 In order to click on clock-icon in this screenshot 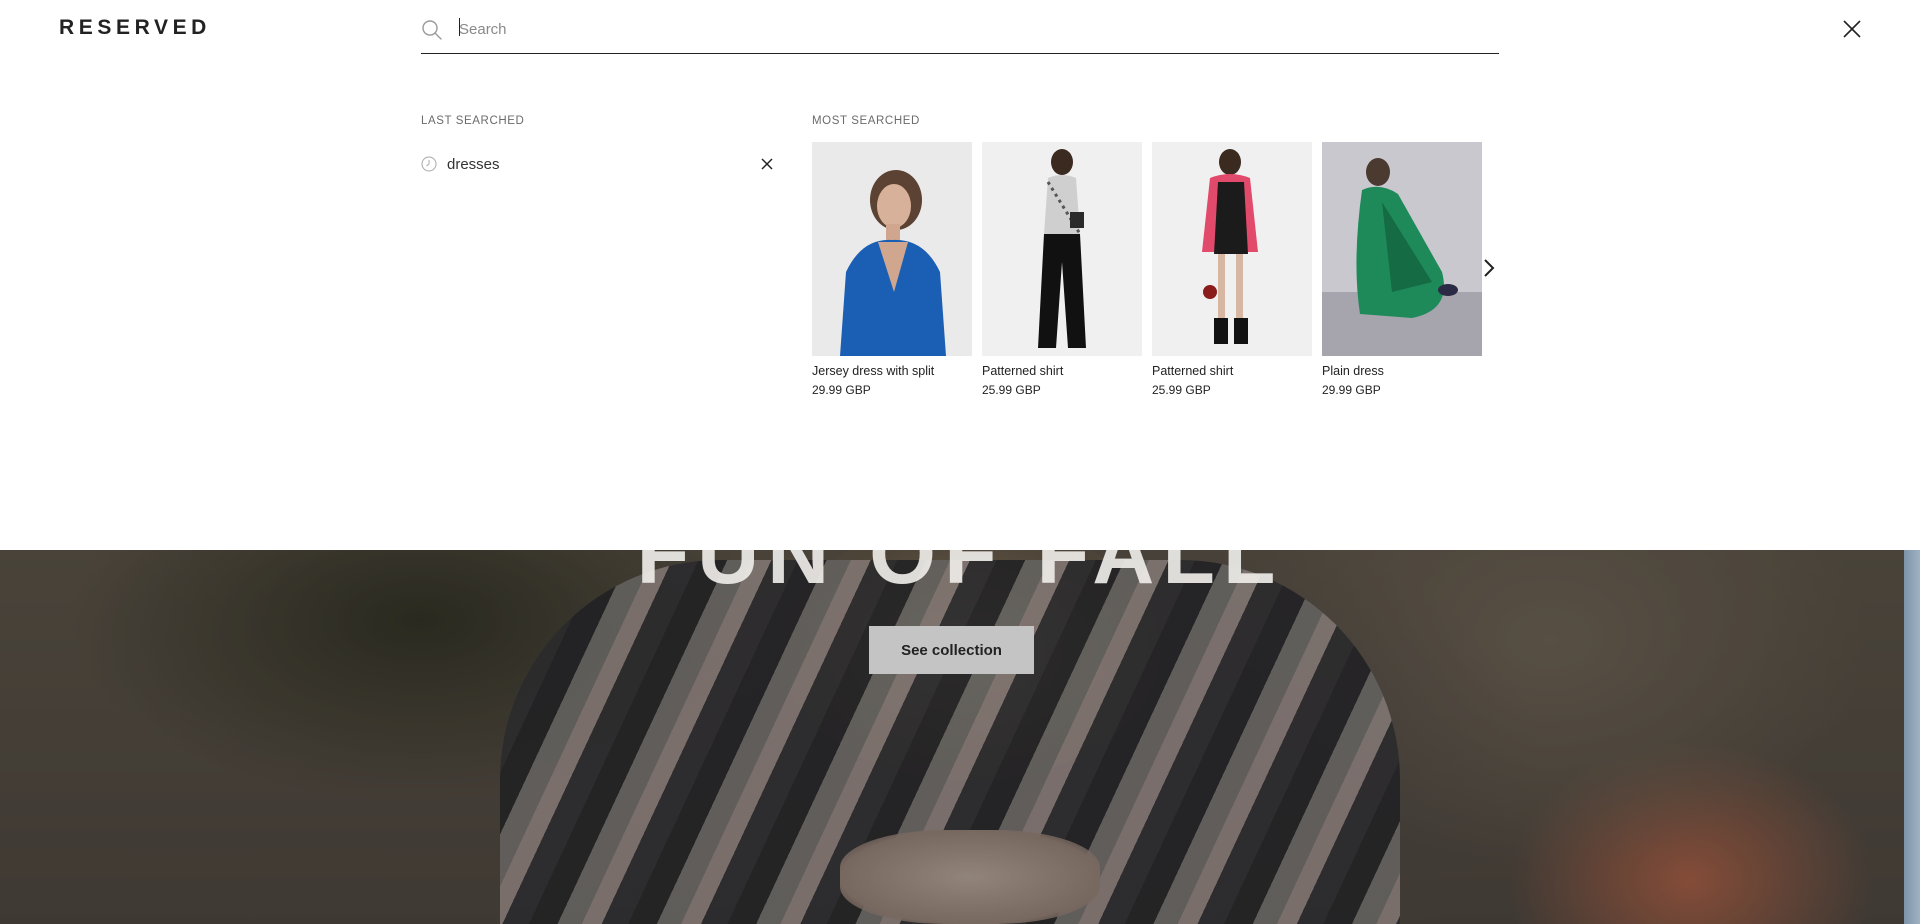, I will do `click(429, 164)`.